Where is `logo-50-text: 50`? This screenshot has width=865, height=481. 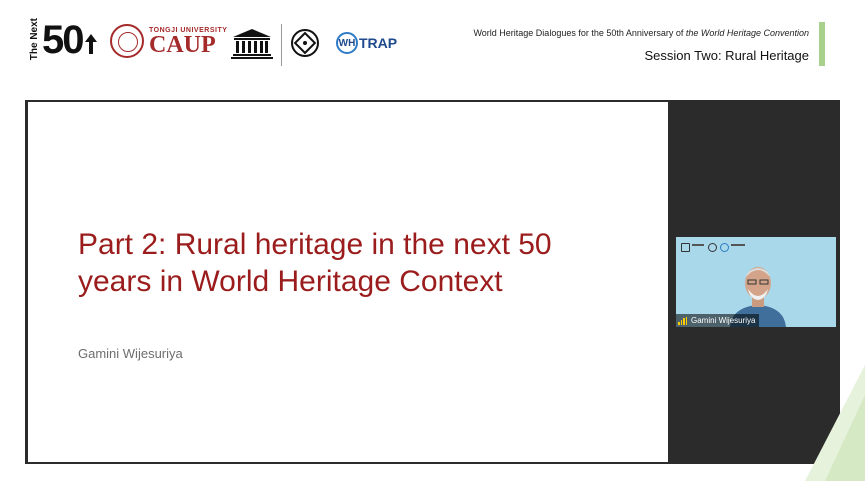 logo-50-text: 50 is located at coordinates (63, 40).